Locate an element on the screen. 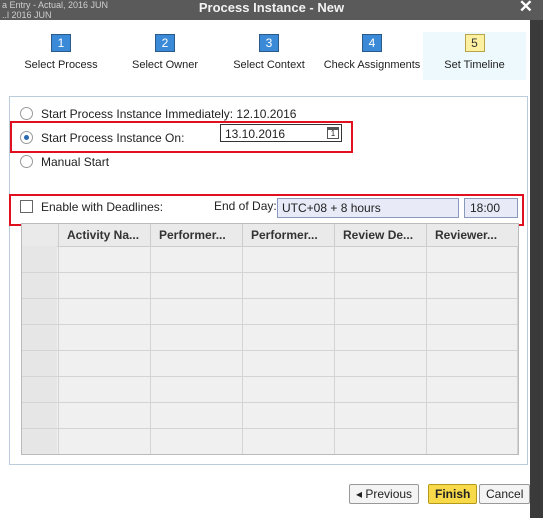 The width and height of the screenshot is (543, 518). step-check-assignments: 4 Check Assignments is located at coordinates (372, 52).